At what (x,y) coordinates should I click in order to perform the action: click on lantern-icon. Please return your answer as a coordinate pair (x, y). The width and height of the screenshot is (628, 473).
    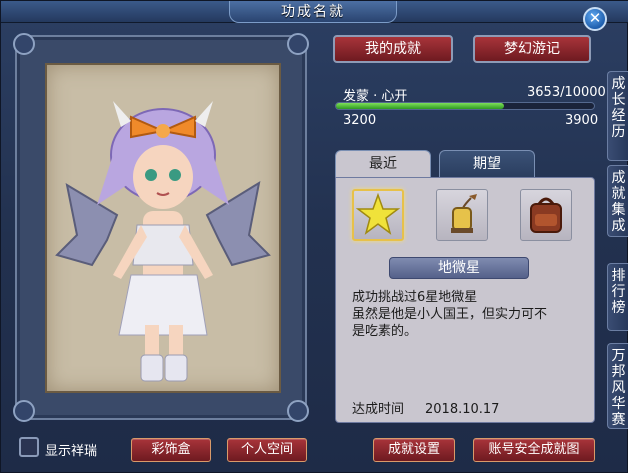
    Looking at the image, I should click on (464, 213).